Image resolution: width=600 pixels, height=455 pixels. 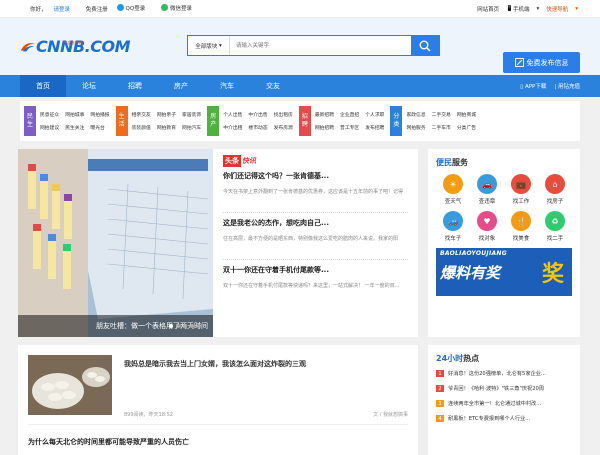 I want to click on feature-image: 朋友吐槽：做一个表格用了两天时间, so click(x=115, y=243).